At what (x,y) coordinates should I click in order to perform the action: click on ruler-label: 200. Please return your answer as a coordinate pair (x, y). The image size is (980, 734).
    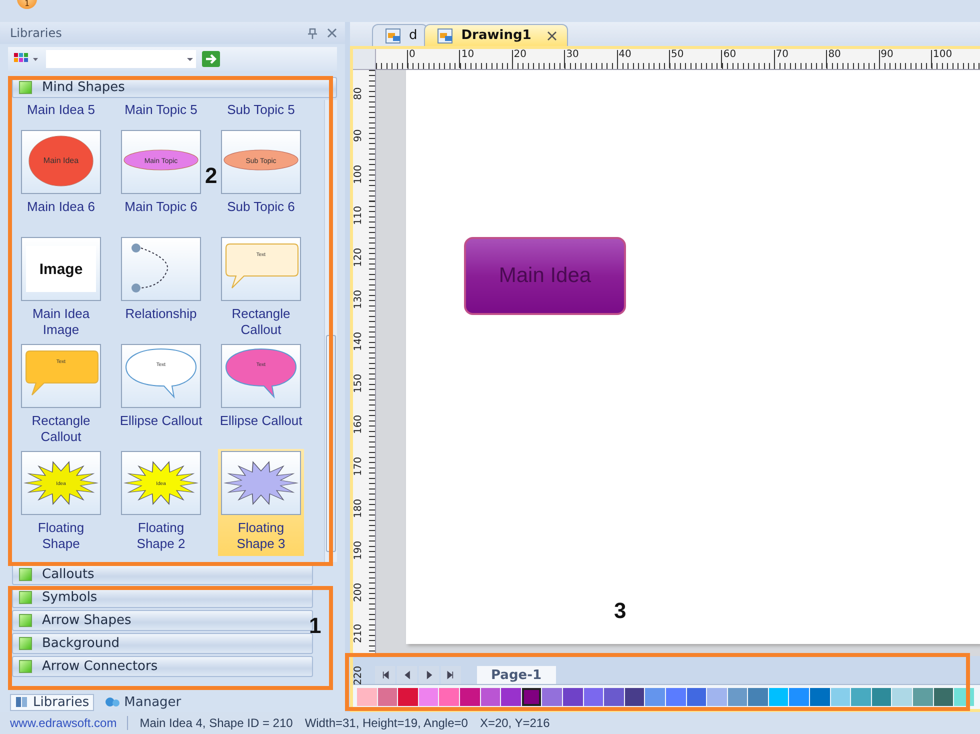
    Looking at the image, I should click on (359, 592).